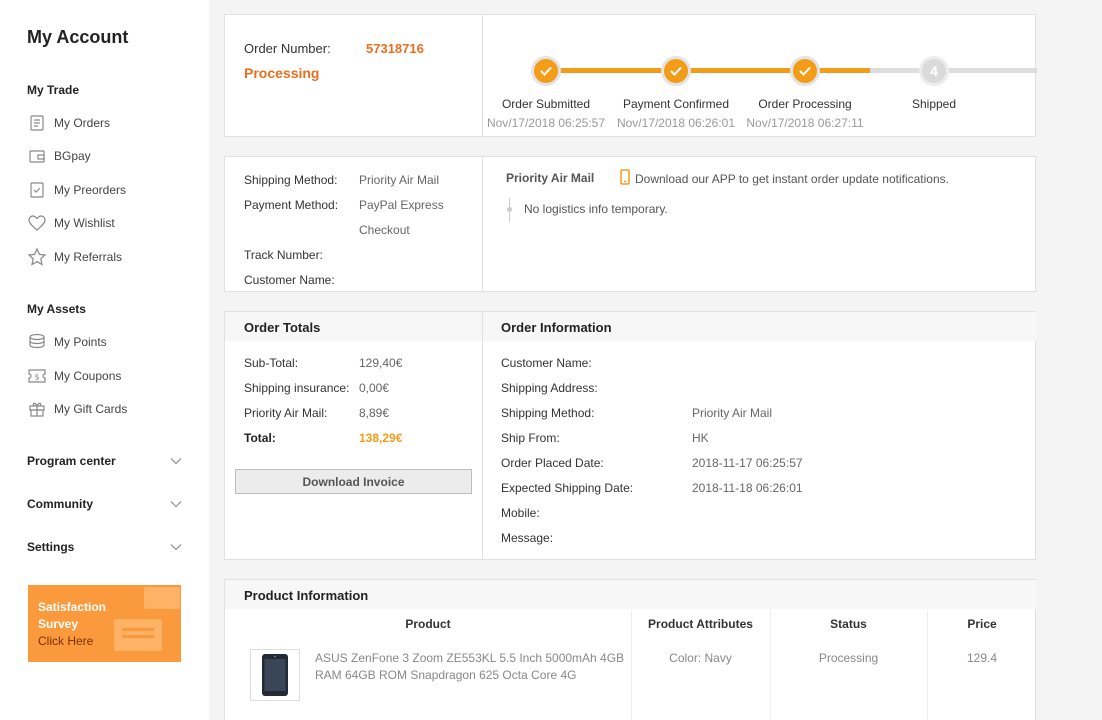 The image size is (1102, 720). Describe the element at coordinates (428, 624) in the screenshot. I see `column-header-product: Product` at that location.